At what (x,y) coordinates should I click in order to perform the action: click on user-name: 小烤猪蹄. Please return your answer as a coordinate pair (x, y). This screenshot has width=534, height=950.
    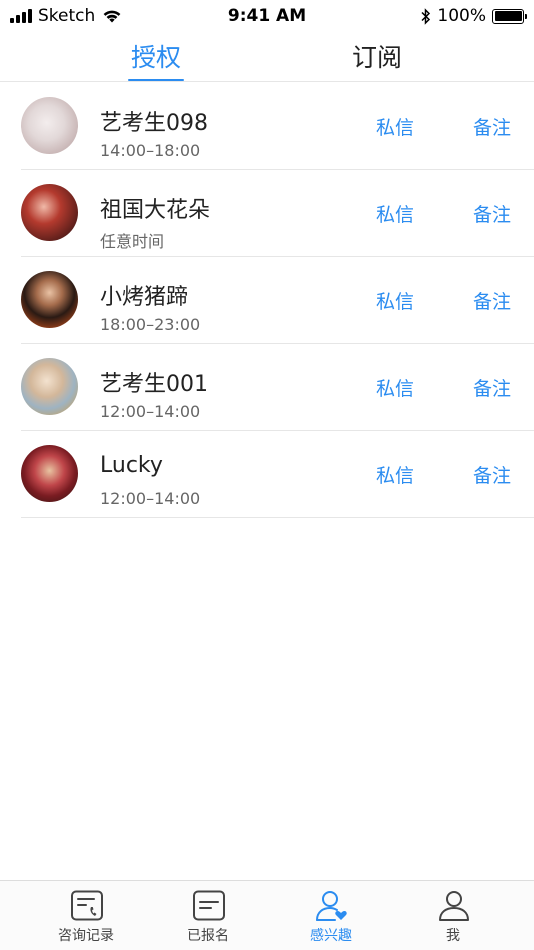
    Looking at the image, I should click on (144, 297).